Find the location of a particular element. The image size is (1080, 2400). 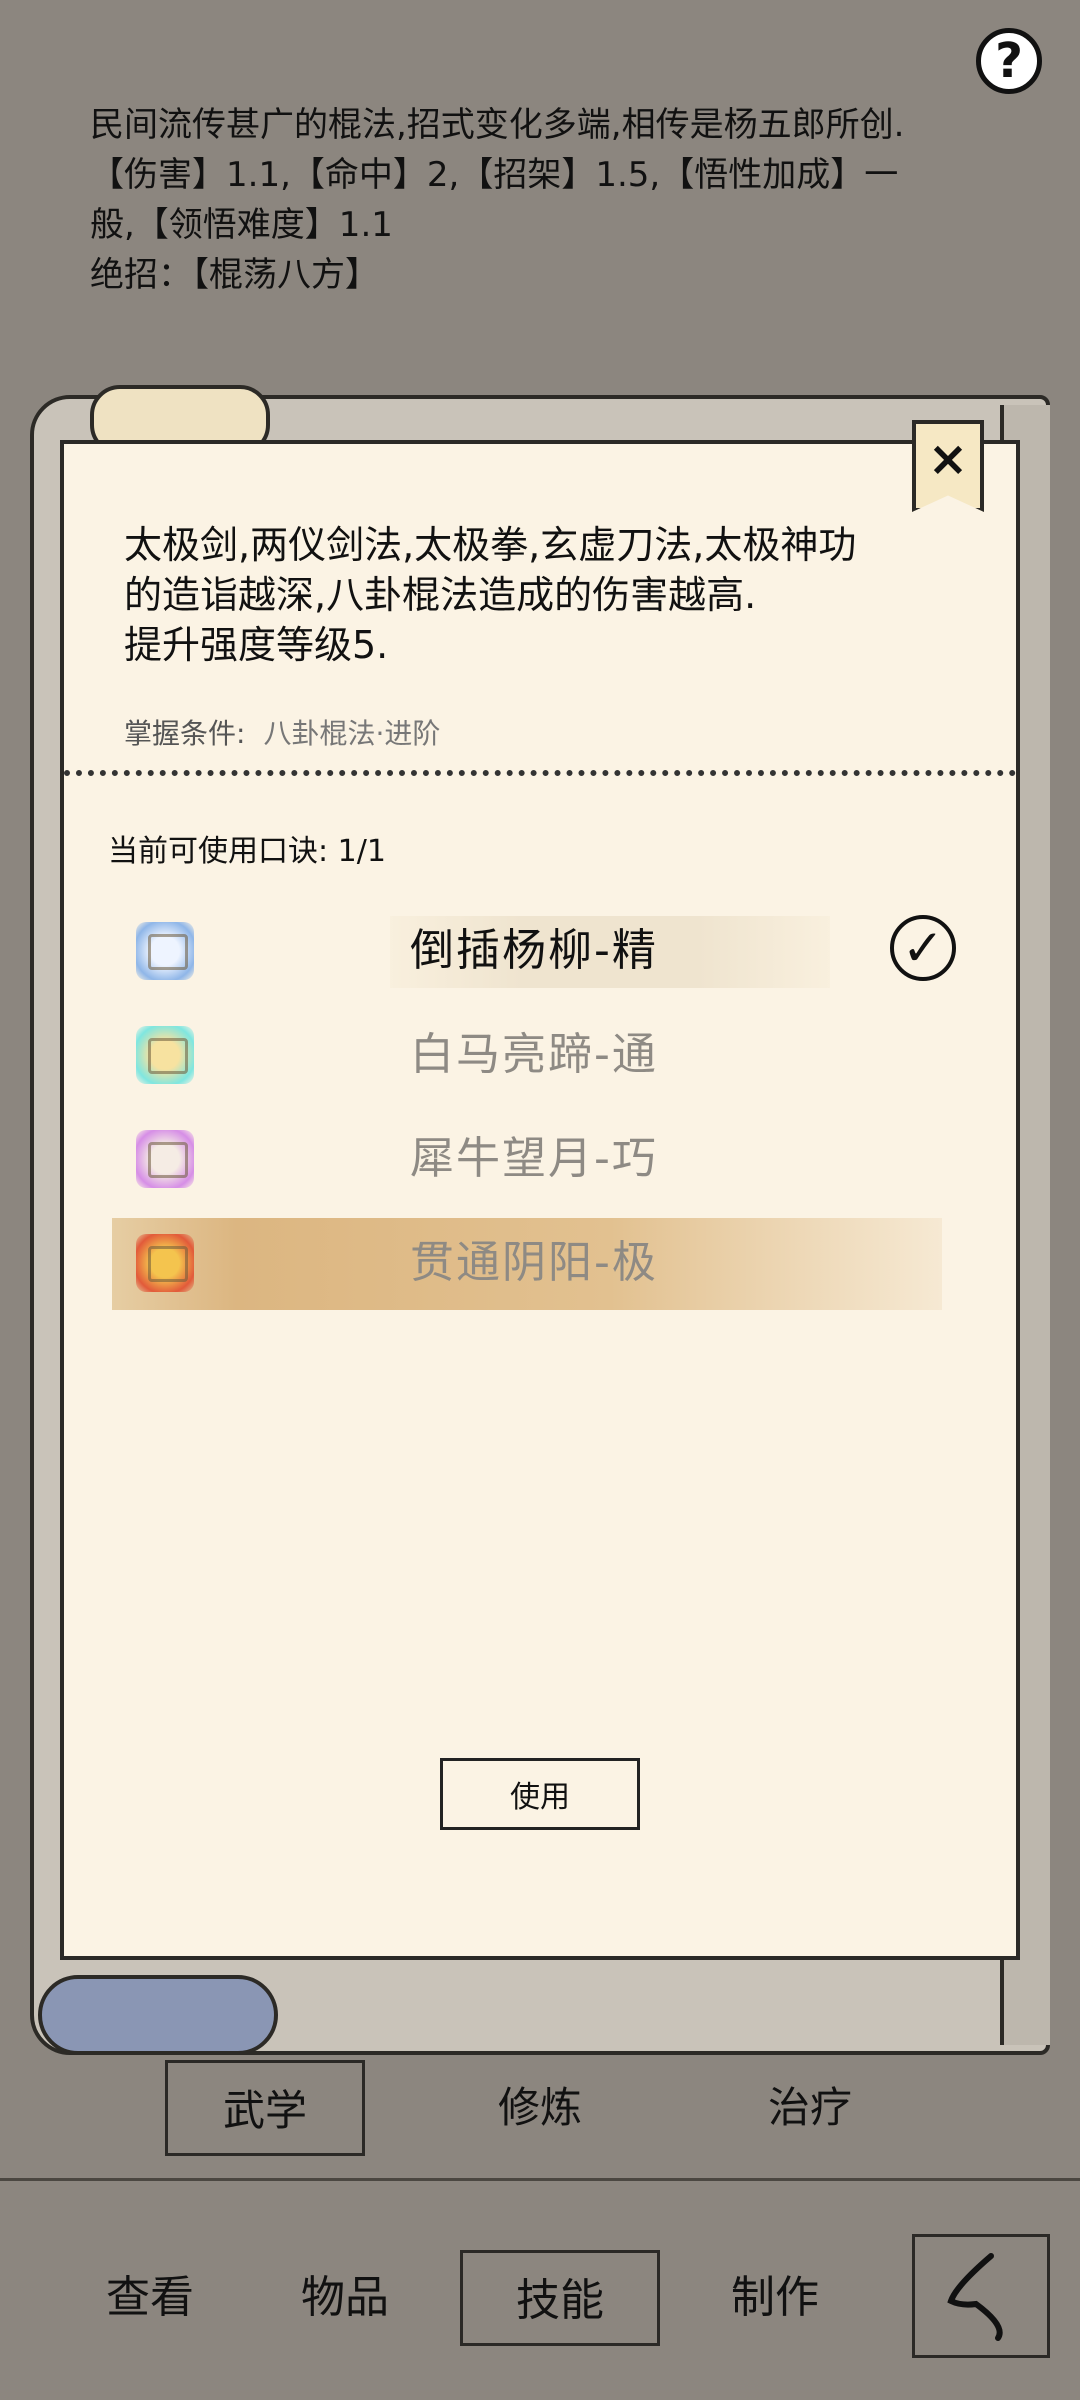

subtab-martial-arts: 武学 is located at coordinates (265, 2108).